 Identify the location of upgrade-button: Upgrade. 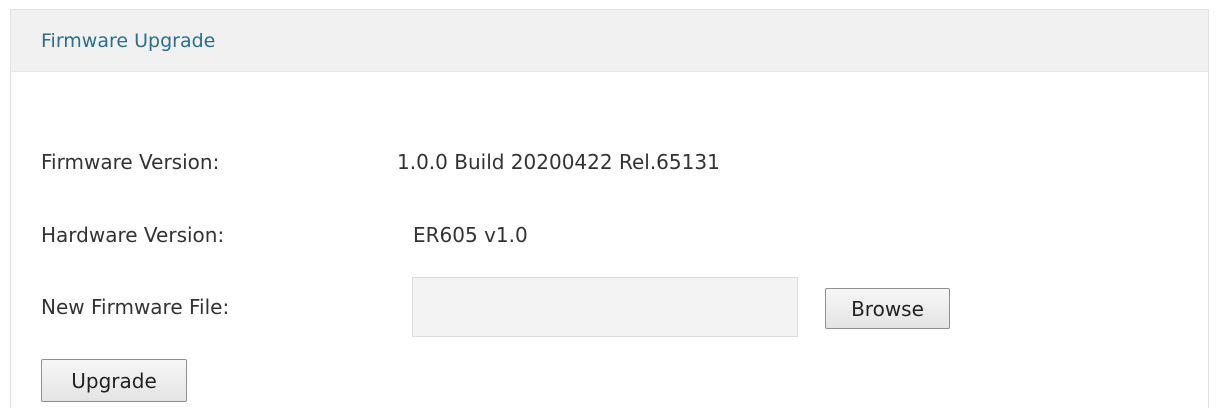
(114, 380).